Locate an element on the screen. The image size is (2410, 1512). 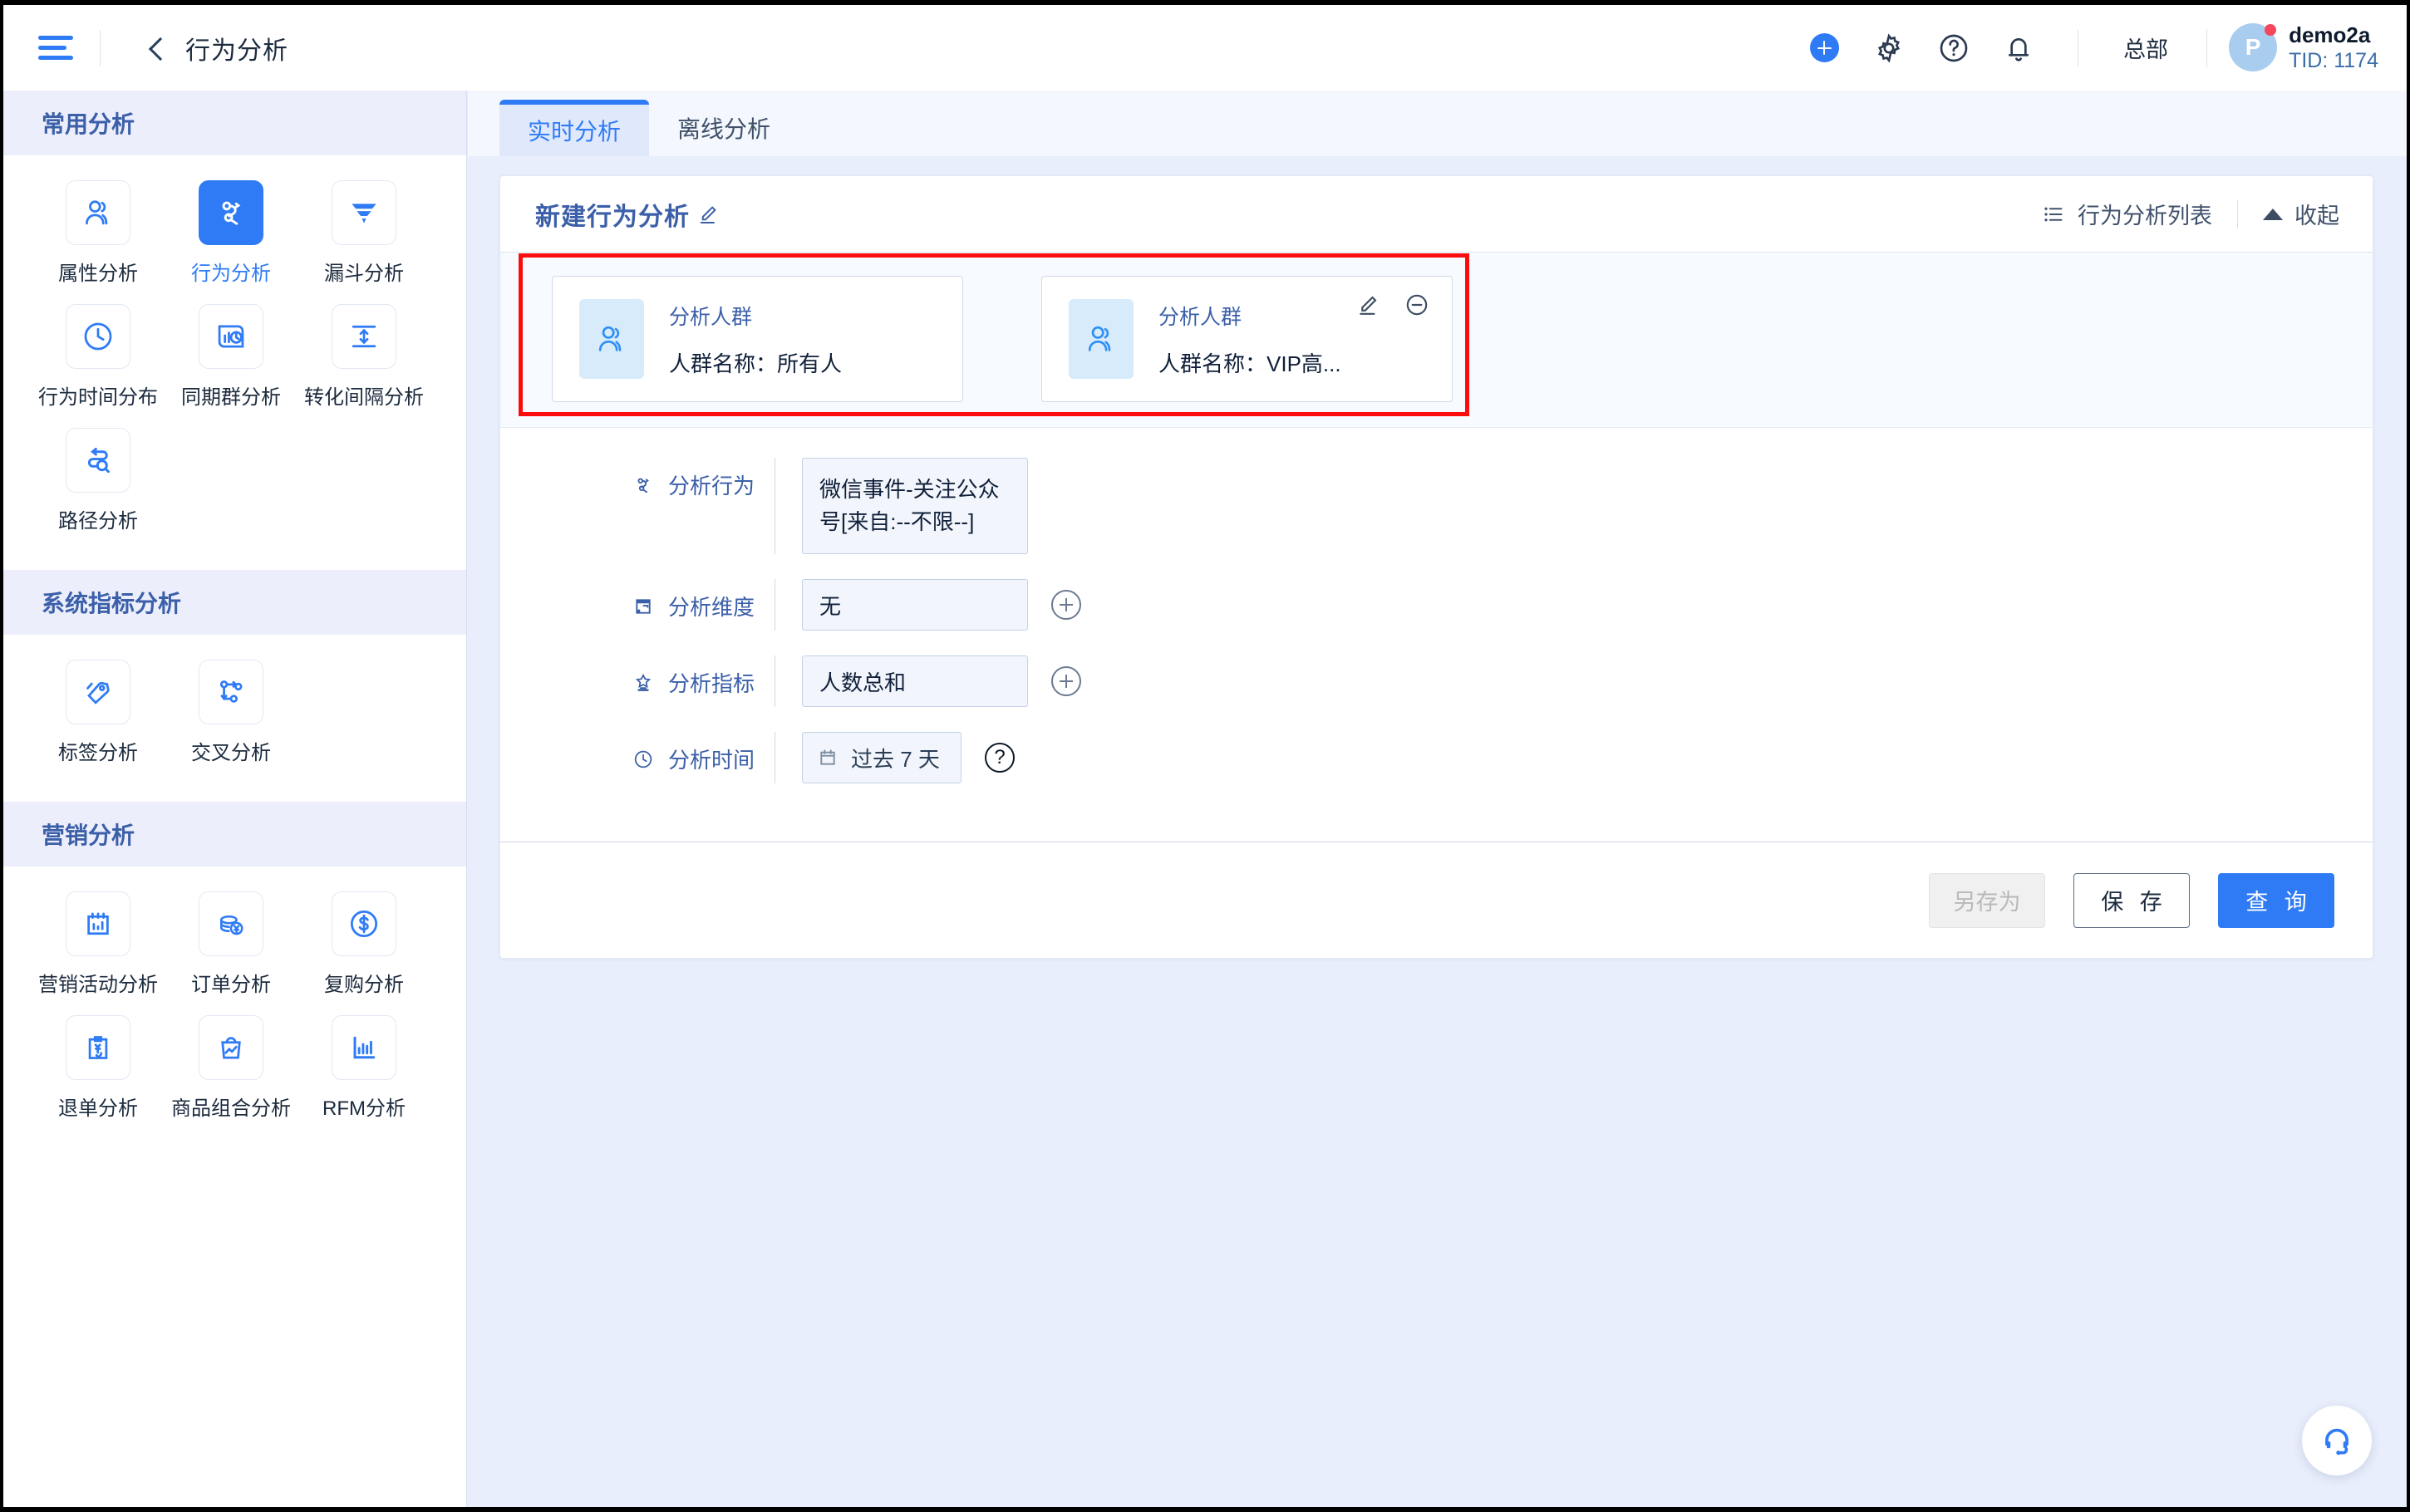
crowd-card-text: 分析人群 人群名称：所有人 is located at coordinates (755, 339).